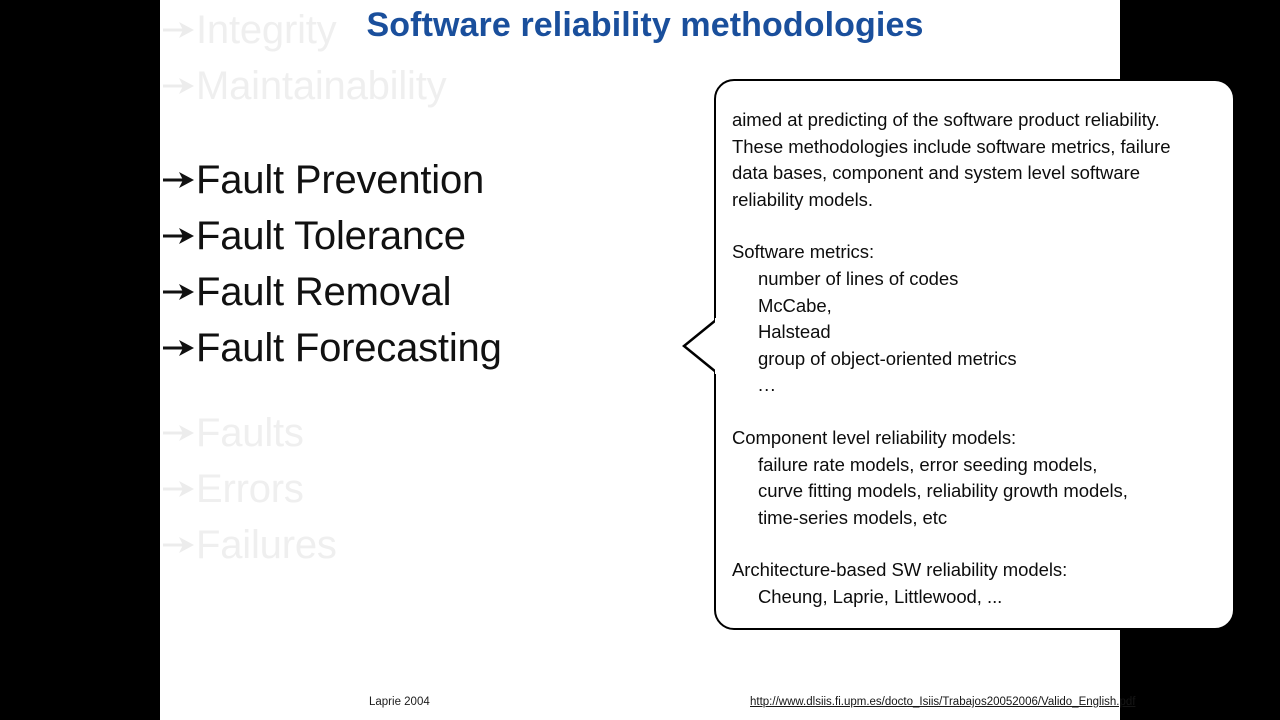 The image size is (1280, 720). What do you see at coordinates (340, 180) in the screenshot?
I see `list-item-label: Fault Prevention` at bounding box center [340, 180].